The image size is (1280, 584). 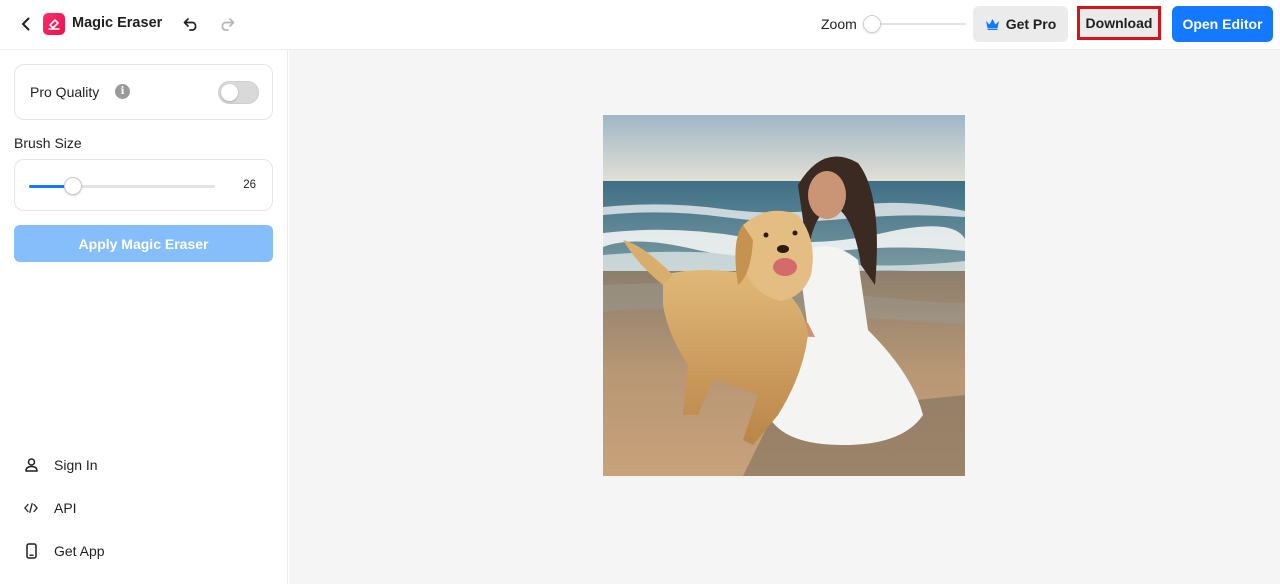 I want to click on user-icon, so click(x=31, y=465).